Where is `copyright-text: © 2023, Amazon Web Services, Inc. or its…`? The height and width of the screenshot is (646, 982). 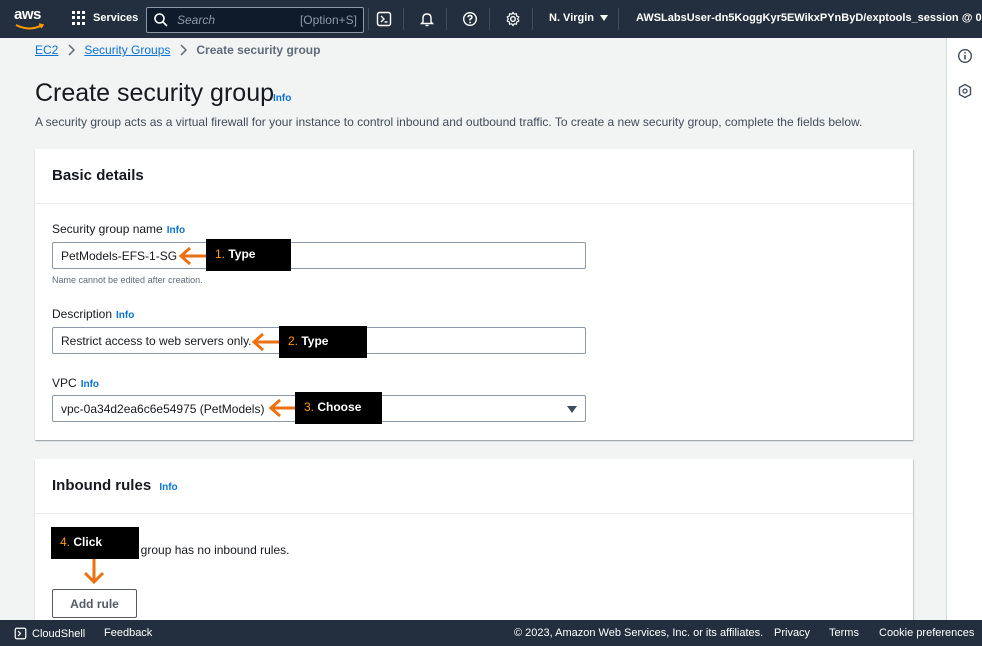 copyright-text: © 2023, Amazon Web Services, Inc. or its… is located at coordinates (639, 633).